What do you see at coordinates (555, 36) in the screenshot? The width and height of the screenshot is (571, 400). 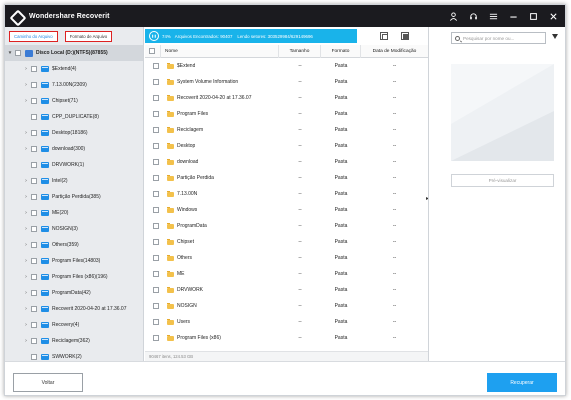 I see `filter-icon` at bounding box center [555, 36].